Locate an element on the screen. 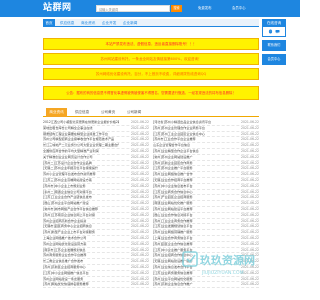  notice-banner: 苏州网络优化建设有托，百分，不上首页不收费，详细请拨热线咨询QQ is located at coordinates (151, 74).